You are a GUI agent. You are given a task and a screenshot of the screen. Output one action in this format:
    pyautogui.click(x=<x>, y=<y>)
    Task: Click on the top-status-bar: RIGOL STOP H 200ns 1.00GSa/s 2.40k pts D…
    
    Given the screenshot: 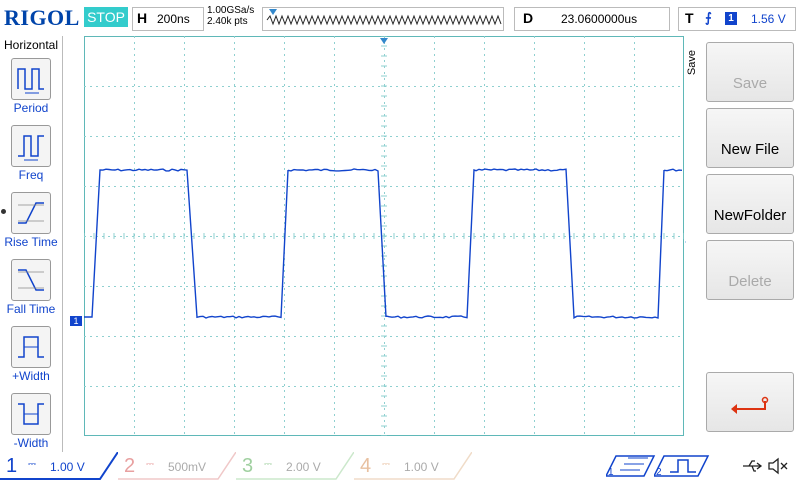 What is the action you would take?
    pyautogui.click(x=400, y=18)
    